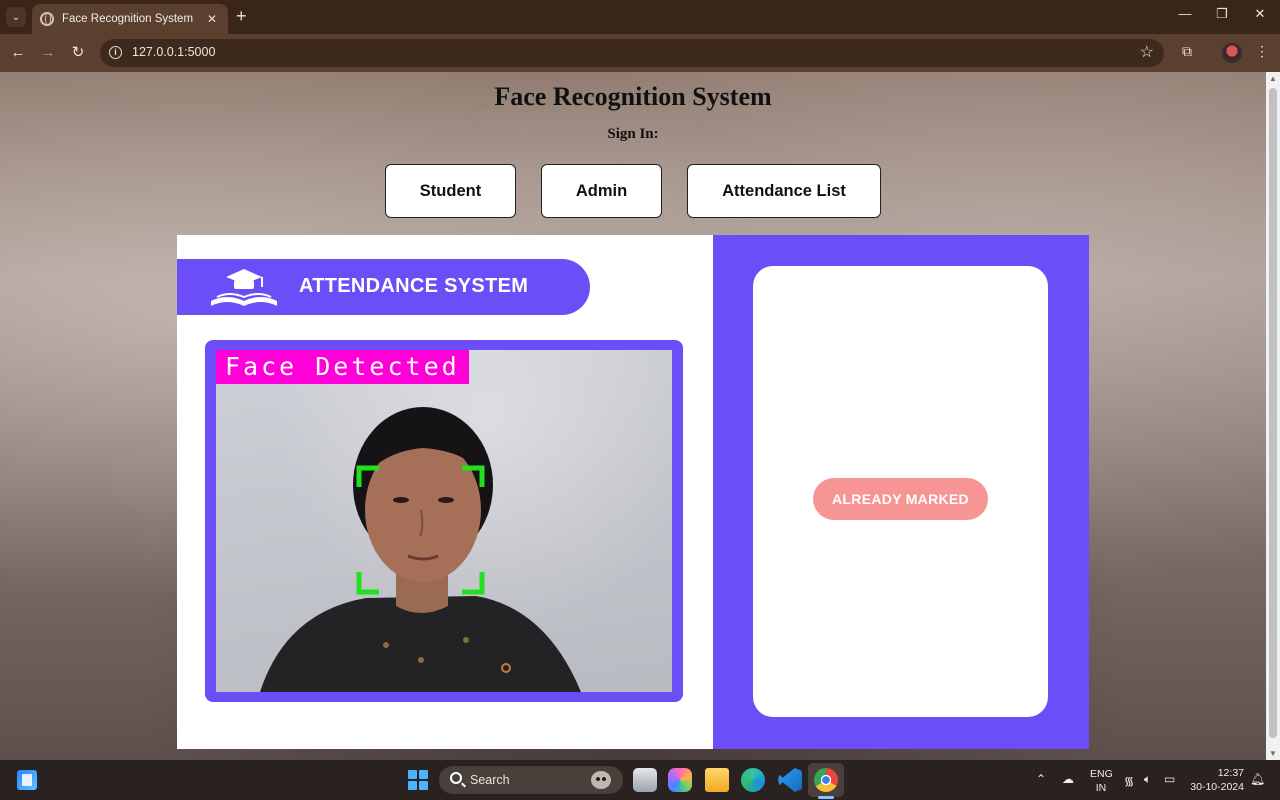 Image resolution: width=1280 pixels, height=800 pixels. Describe the element at coordinates (601, 780) in the screenshot. I see `search-highlight-icon` at that location.